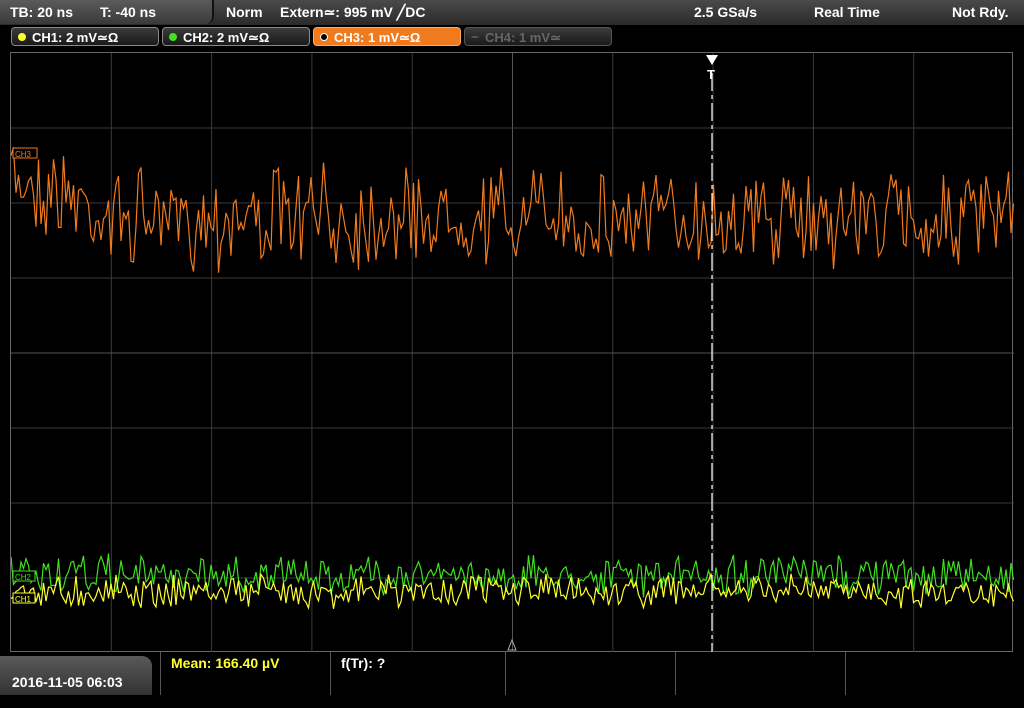  Describe the element at coordinates (226, 37) in the screenshot. I see `channel-tab-label: CH2: 2 mV≃Ω` at that location.